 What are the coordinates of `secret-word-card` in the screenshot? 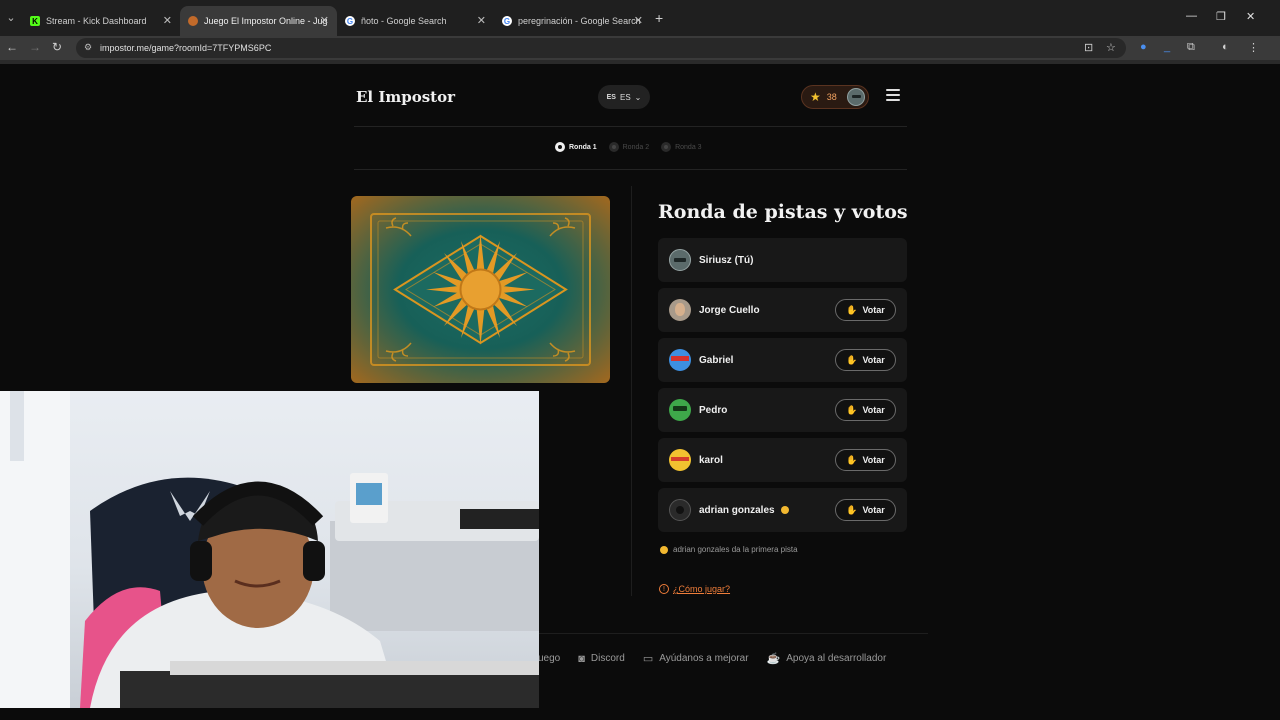 It's located at (480, 289).